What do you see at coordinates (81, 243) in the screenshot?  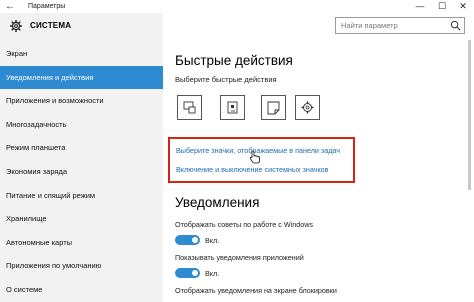 I see `sidebar-item: Автономные карты` at bounding box center [81, 243].